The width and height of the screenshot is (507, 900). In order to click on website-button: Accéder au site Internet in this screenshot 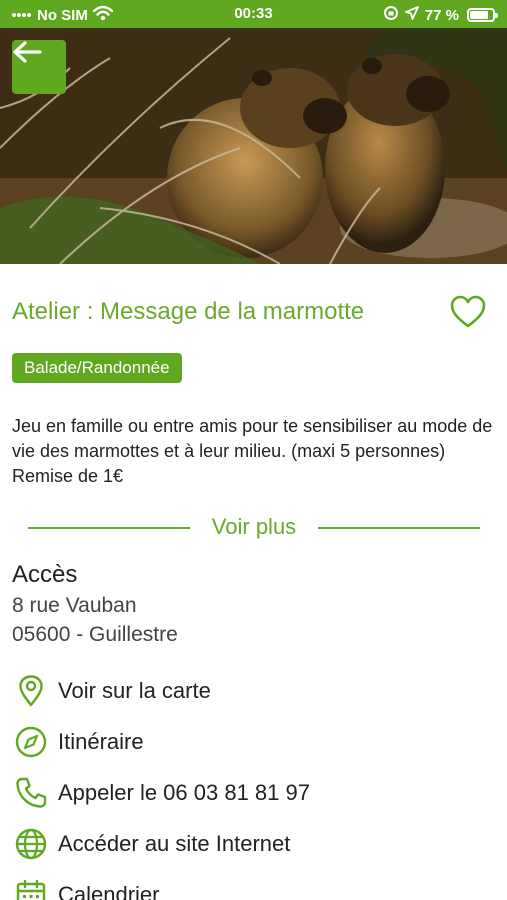, I will do `click(254, 845)`.